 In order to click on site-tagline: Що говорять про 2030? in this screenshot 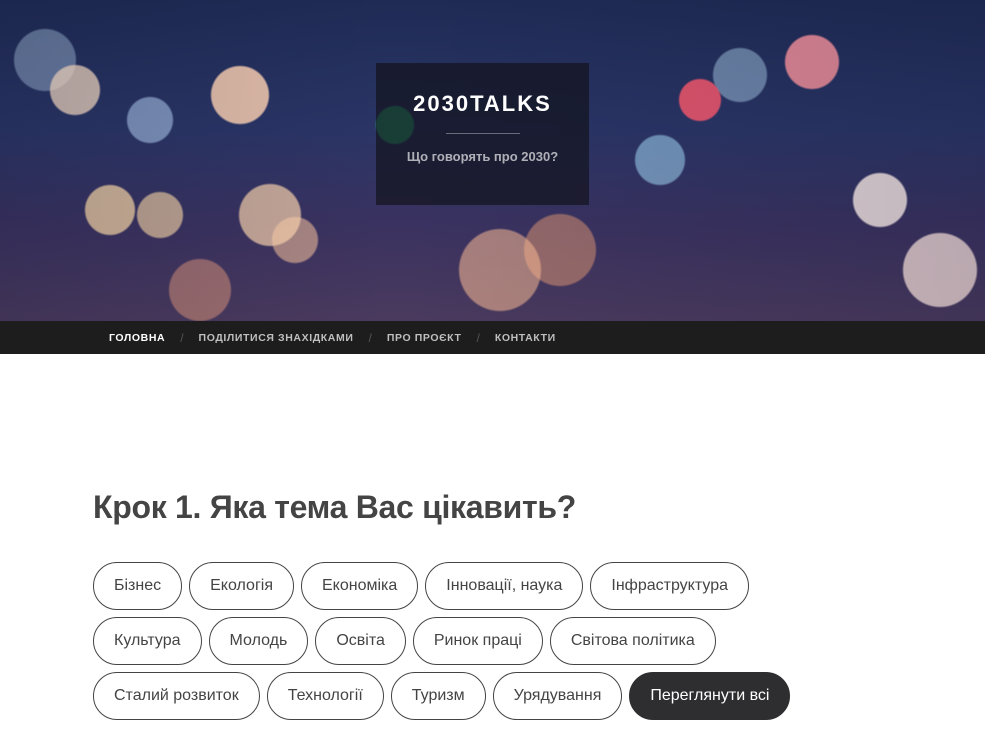, I will do `click(482, 156)`.